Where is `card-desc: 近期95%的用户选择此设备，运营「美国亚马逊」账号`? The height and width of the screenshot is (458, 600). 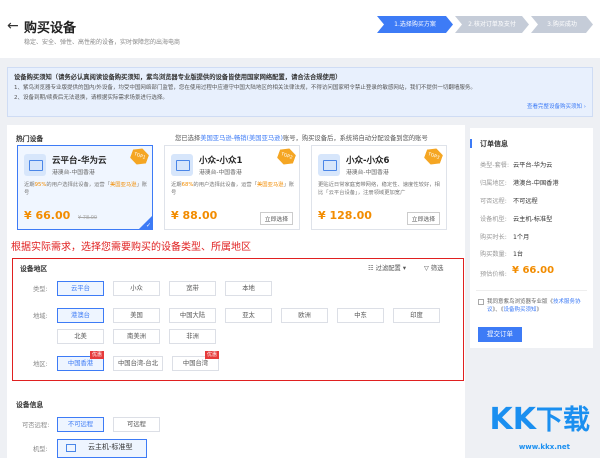
card-desc: 近期95%的用户选择此设备，运营「美国亚马逊」账号 is located at coordinates (86, 189).